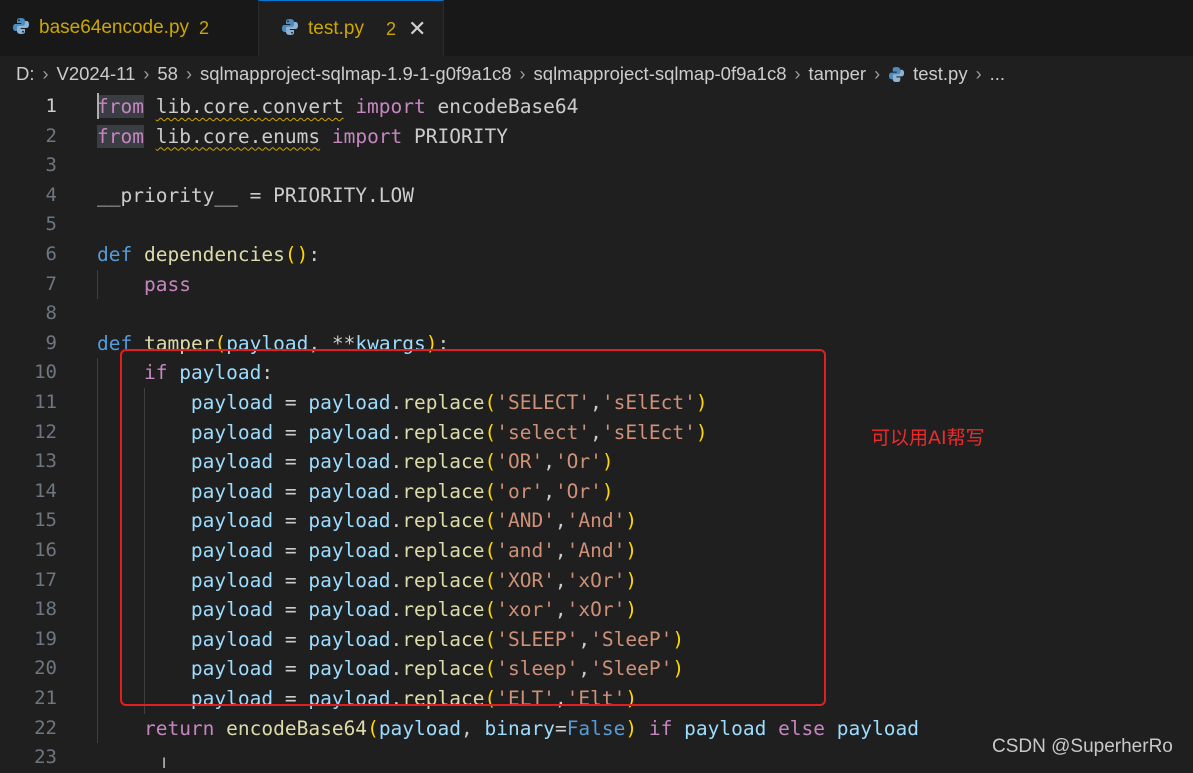 This screenshot has height=773, width=1193. I want to click on line-number: 4, so click(51, 194).